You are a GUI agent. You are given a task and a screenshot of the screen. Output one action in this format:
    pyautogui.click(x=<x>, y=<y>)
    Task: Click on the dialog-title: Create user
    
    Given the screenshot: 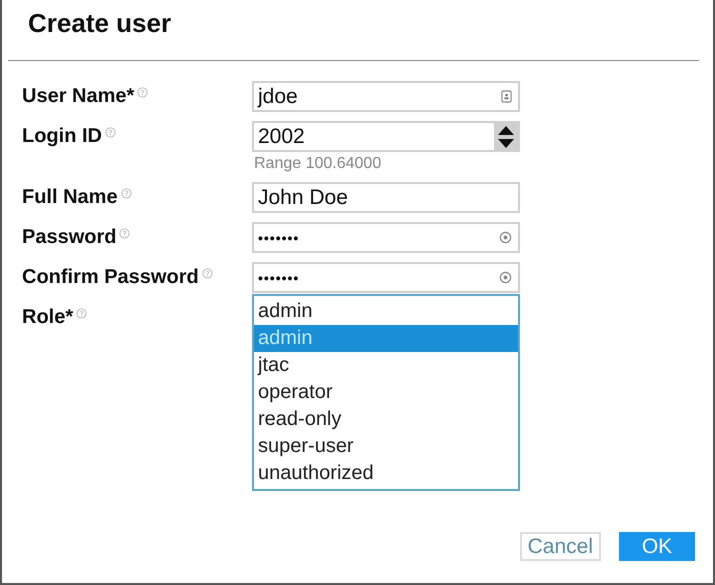 What is the action you would take?
    pyautogui.click(x=99, y=23)
    